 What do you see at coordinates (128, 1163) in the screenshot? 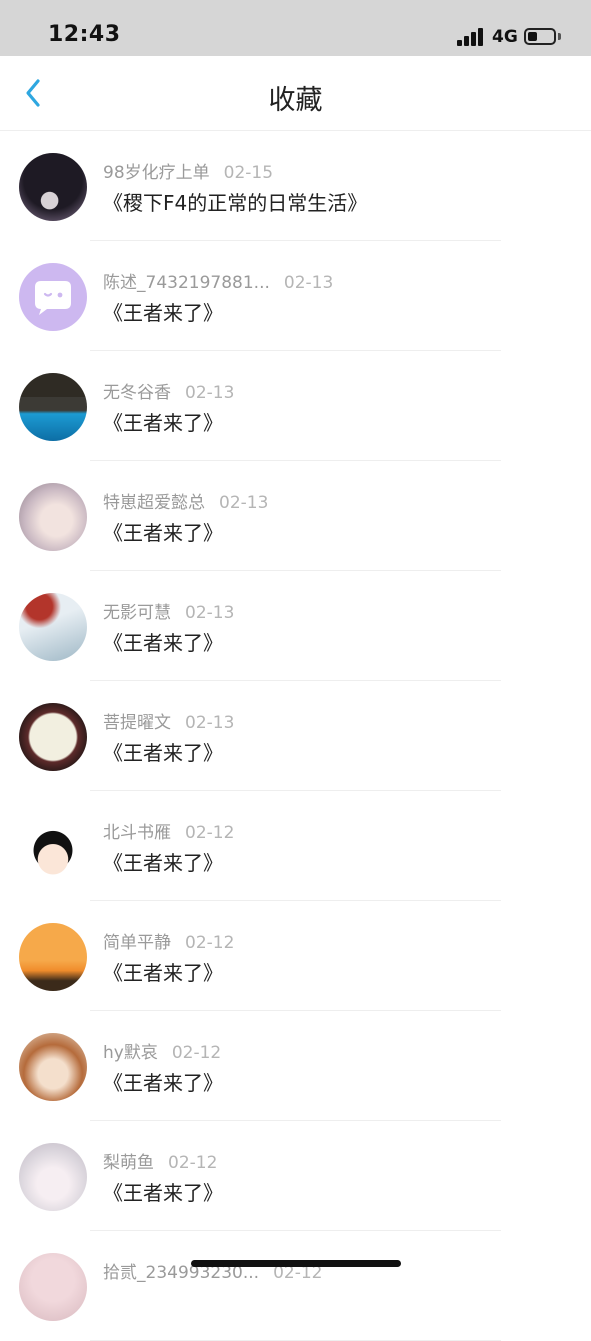
I see `username: 梨萌鱼` at bounding box center [128, 1163].